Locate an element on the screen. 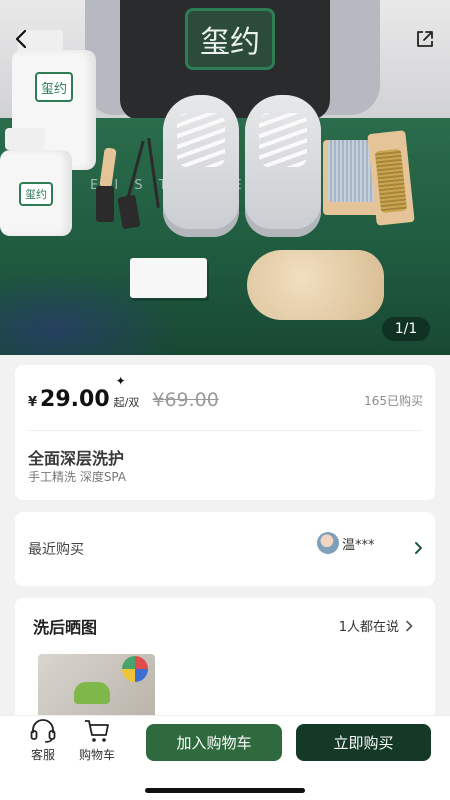  currency-symbol: ¥ is located at coordinates (33, 402).